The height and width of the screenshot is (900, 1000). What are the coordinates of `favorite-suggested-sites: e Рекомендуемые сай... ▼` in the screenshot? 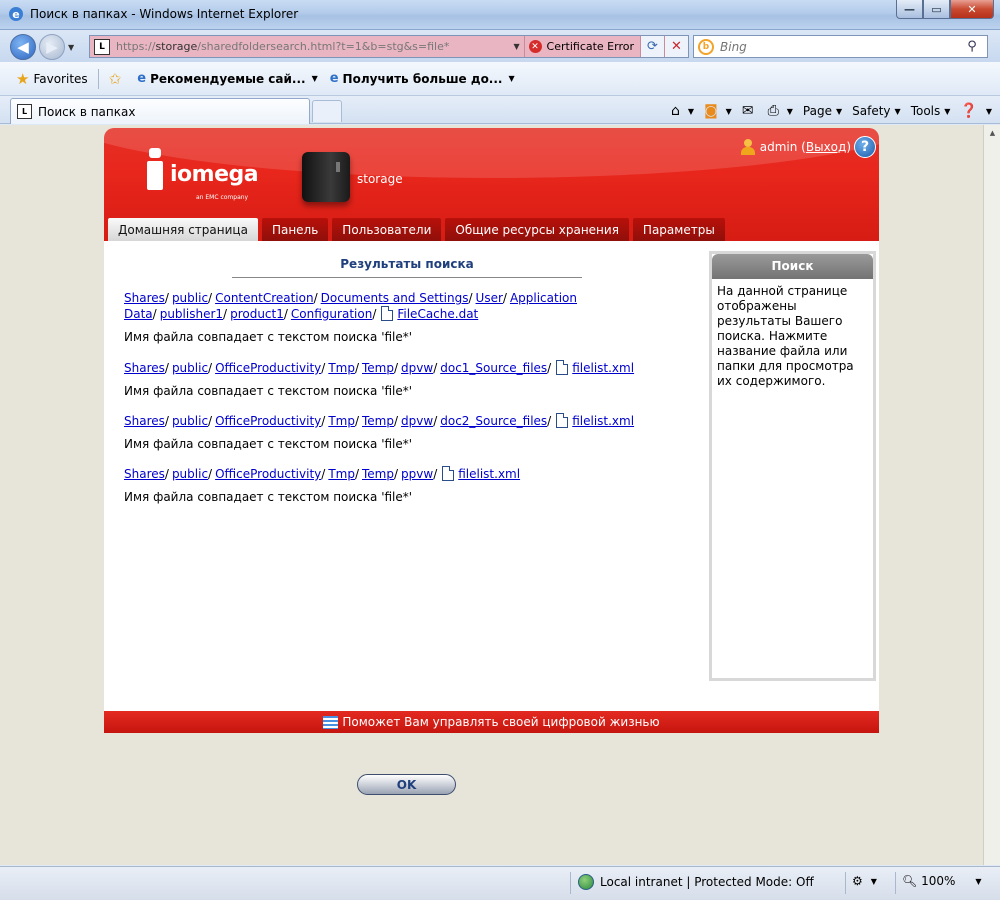 It's located at (227, 79).